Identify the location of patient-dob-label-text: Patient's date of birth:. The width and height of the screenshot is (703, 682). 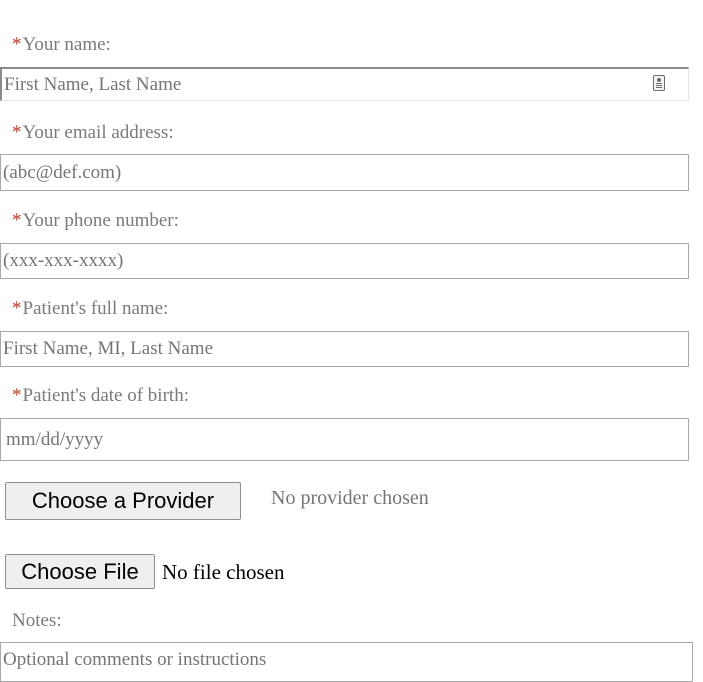
(105, 395).